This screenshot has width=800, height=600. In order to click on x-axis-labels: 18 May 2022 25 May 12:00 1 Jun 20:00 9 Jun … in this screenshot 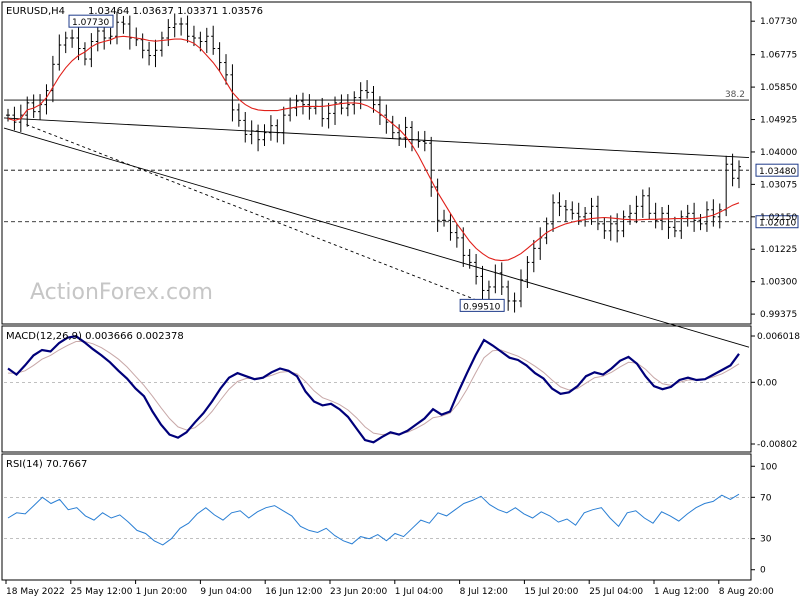, I will do `click(389, 588)`.